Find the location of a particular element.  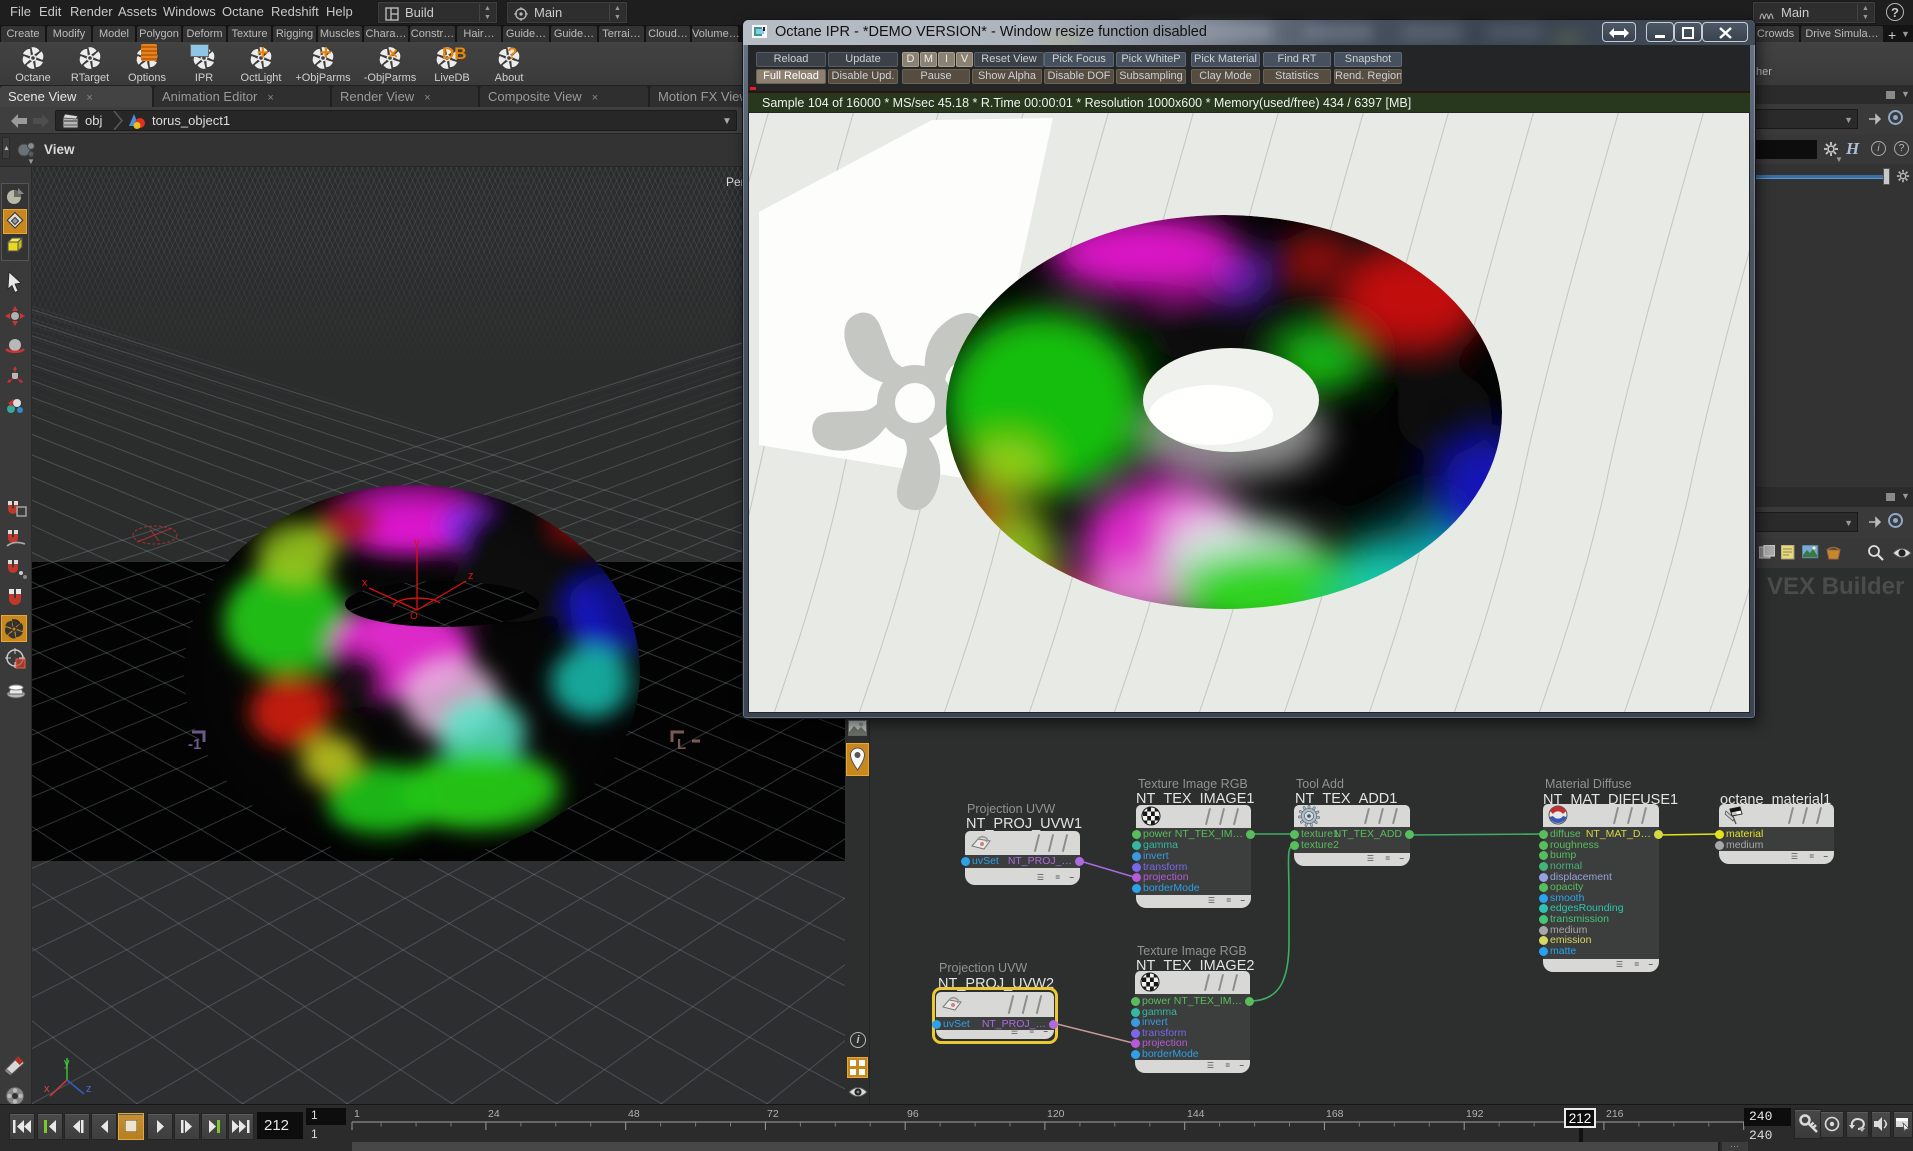

svg-text: -1 is located at coordinates (194, 744).